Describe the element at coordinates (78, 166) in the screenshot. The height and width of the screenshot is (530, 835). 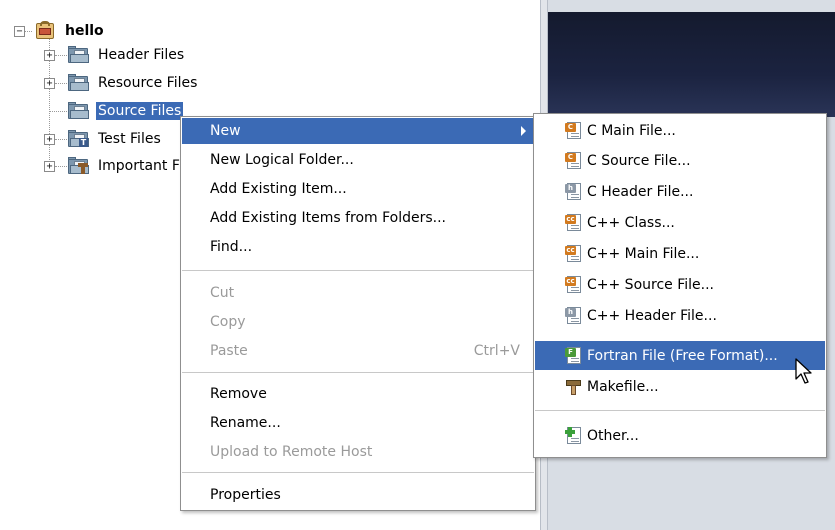
I see `important-folder-icon` at that location.